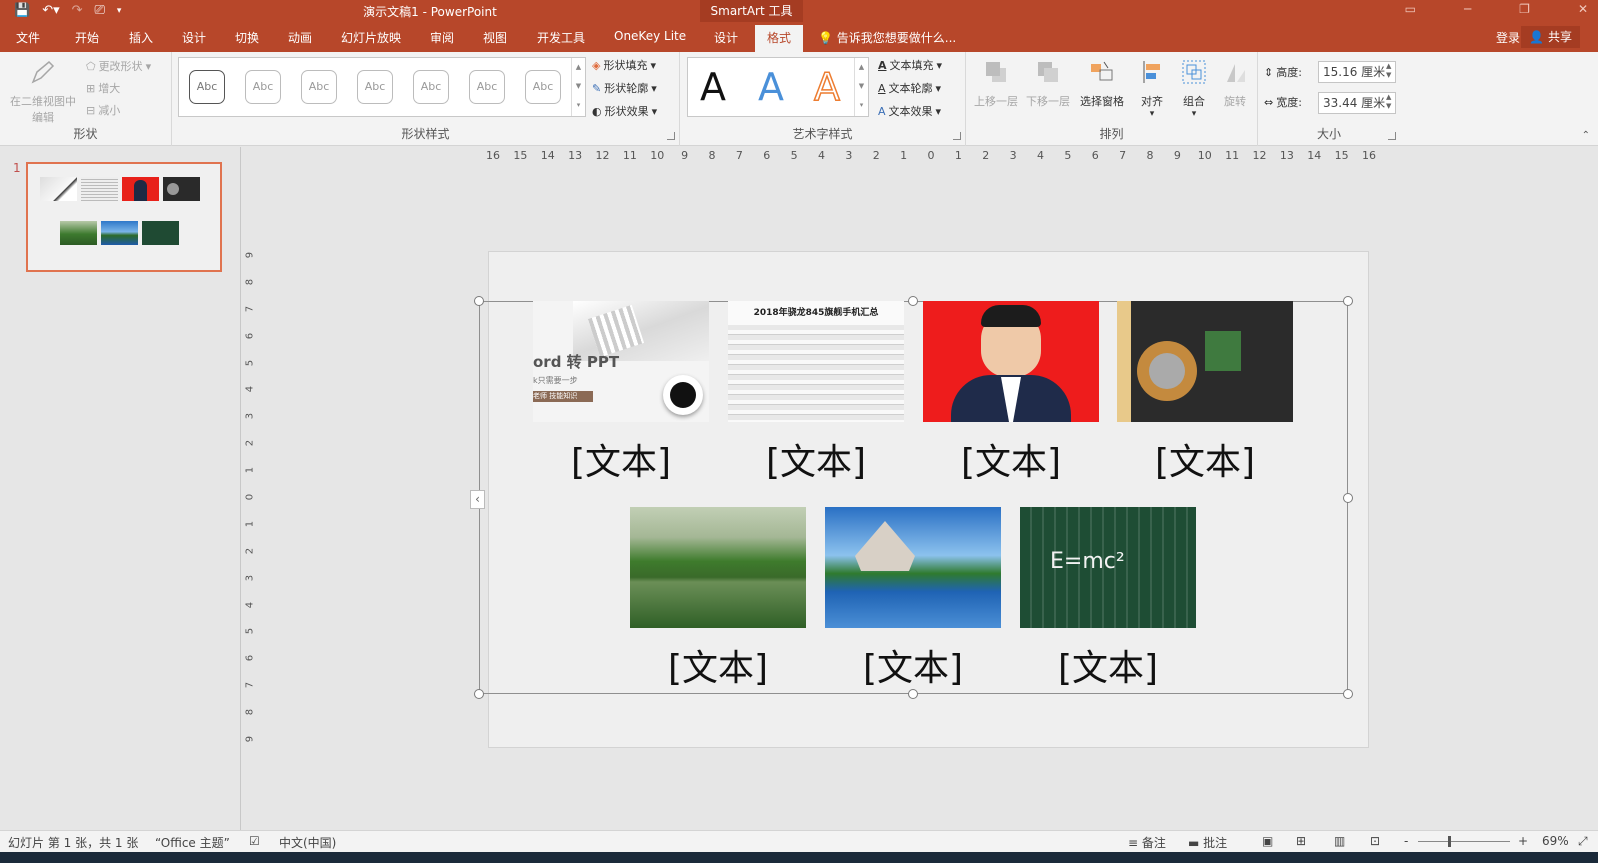  I want to click on group-button: 组合 ▾, so click(1194, 88).